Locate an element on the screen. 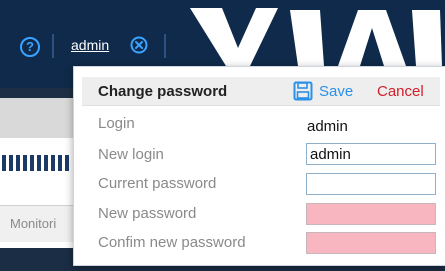 This screenshot has height=271, width=445. confirm-password-input is located at coordinates (371, 243).